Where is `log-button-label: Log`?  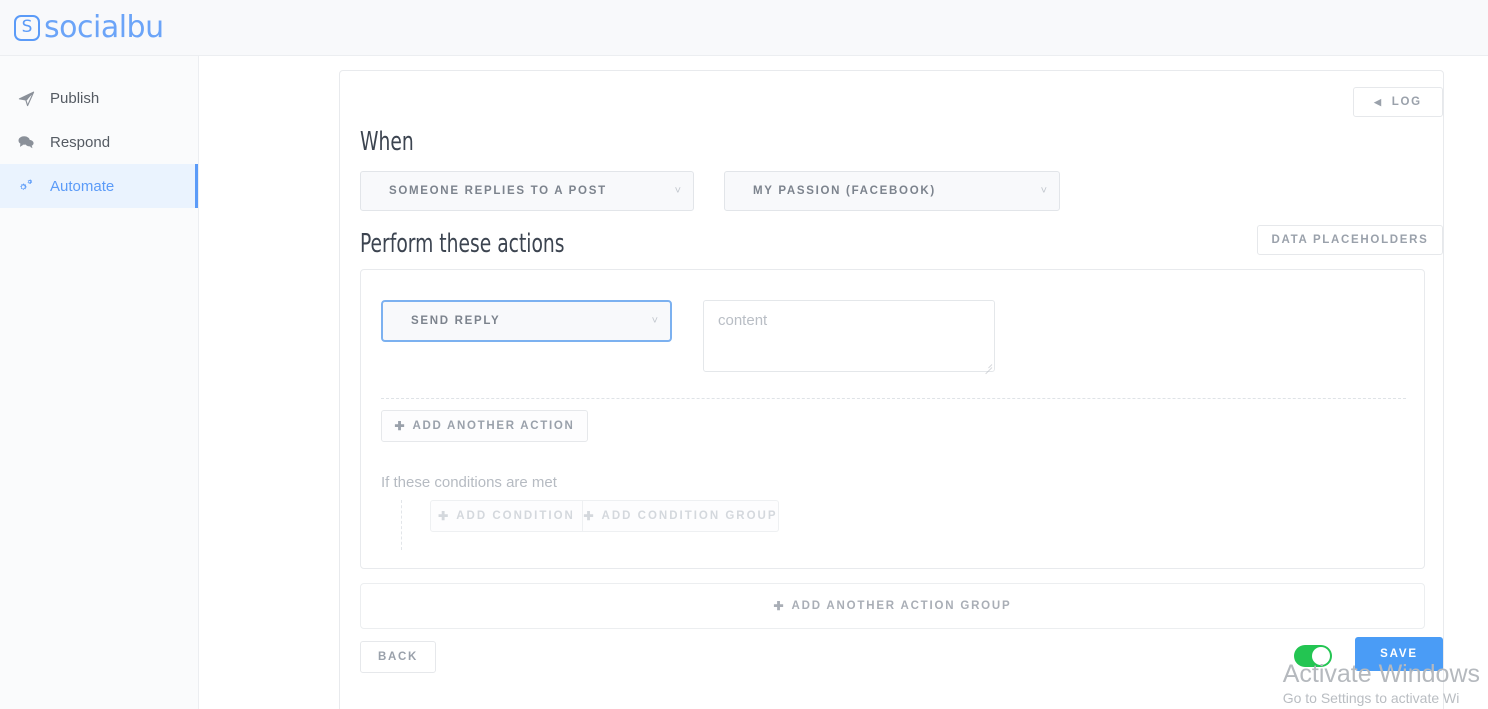 log-button-label: Log is located at coordinates (1406, 102).